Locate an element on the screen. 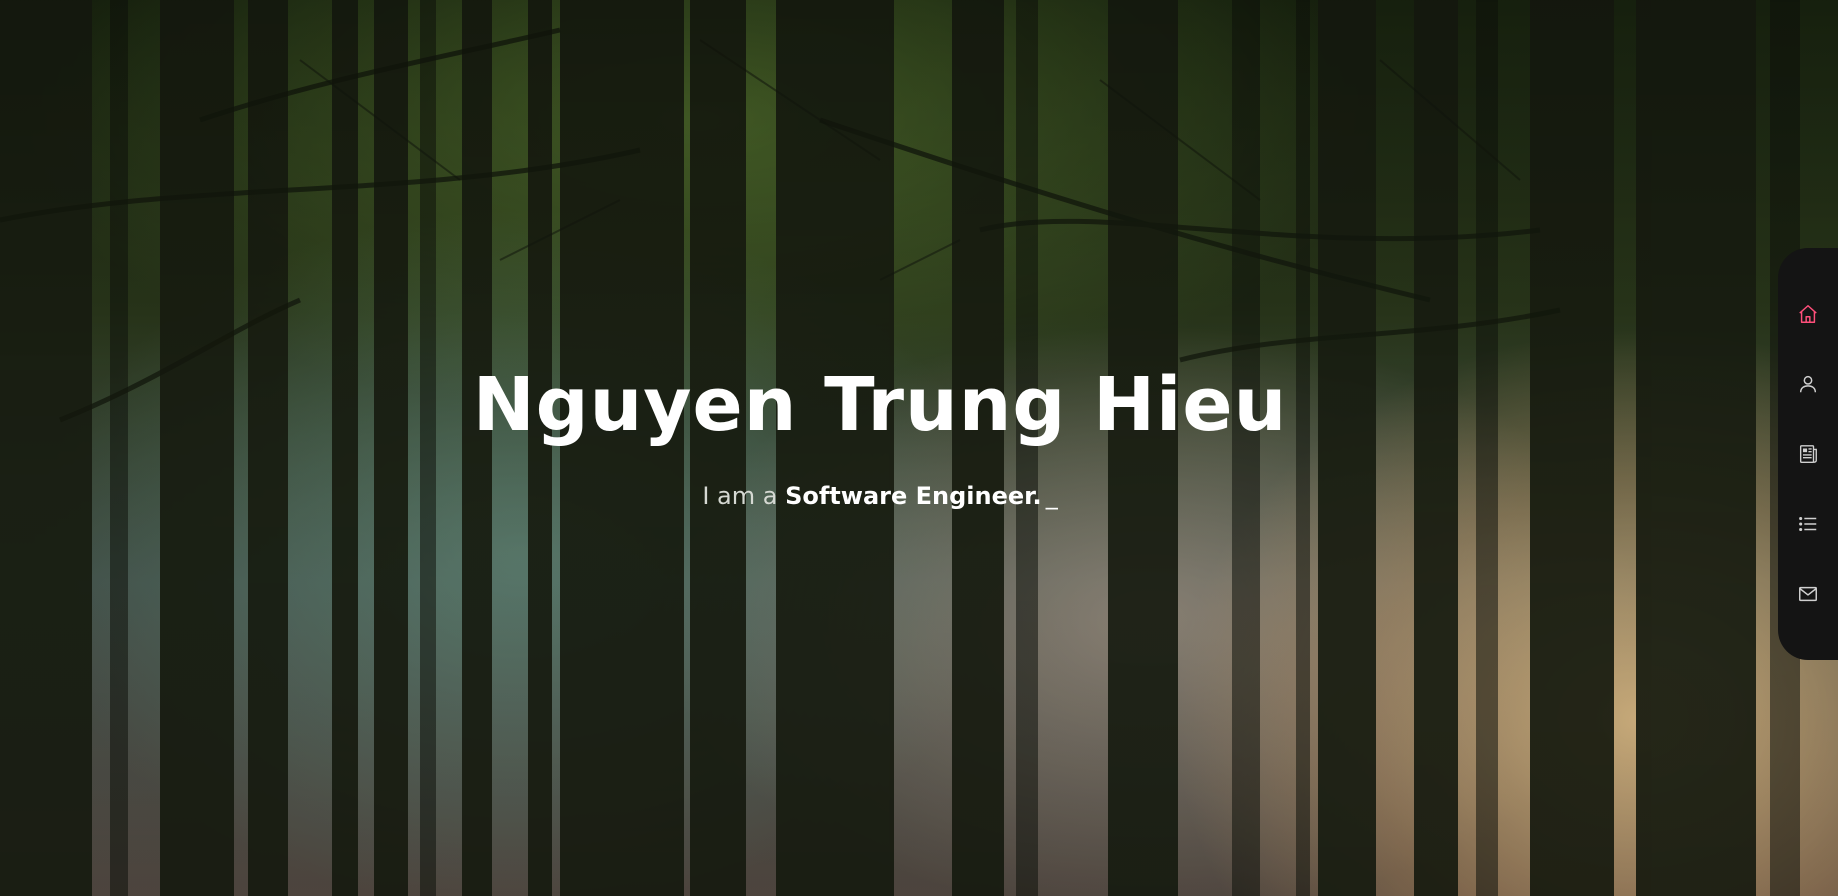 The width and height of the screenshot is (1838, 896). resume-icon is located at coordinates (1808, 454).